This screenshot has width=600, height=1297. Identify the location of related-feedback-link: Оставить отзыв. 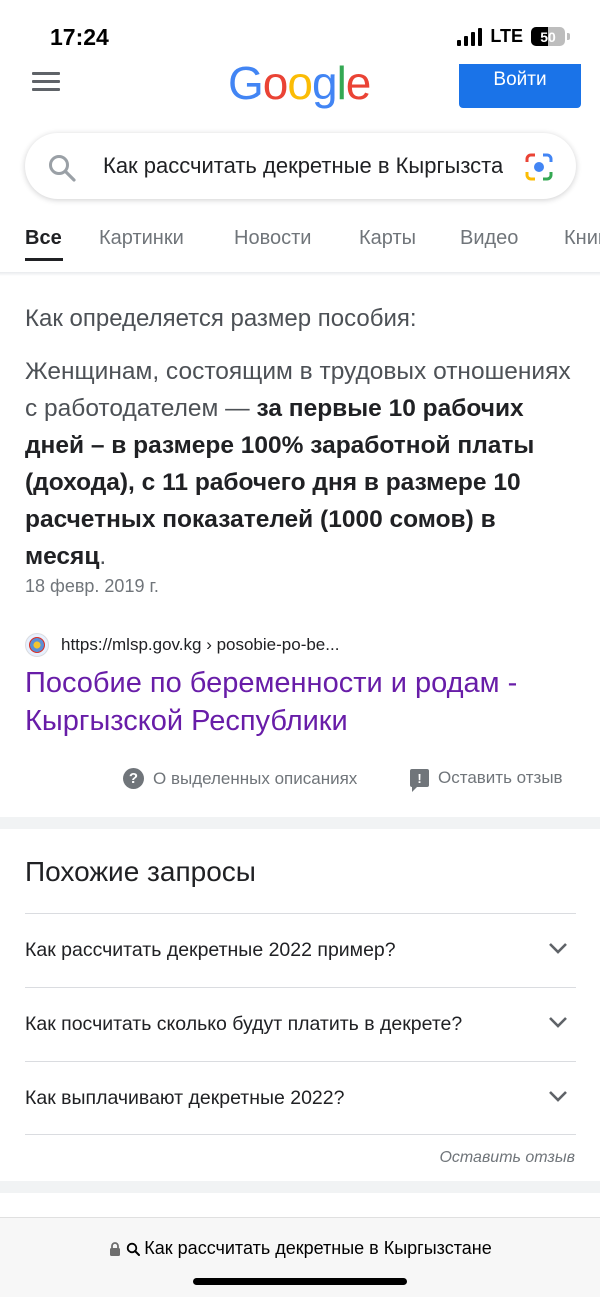
(507, 1158).